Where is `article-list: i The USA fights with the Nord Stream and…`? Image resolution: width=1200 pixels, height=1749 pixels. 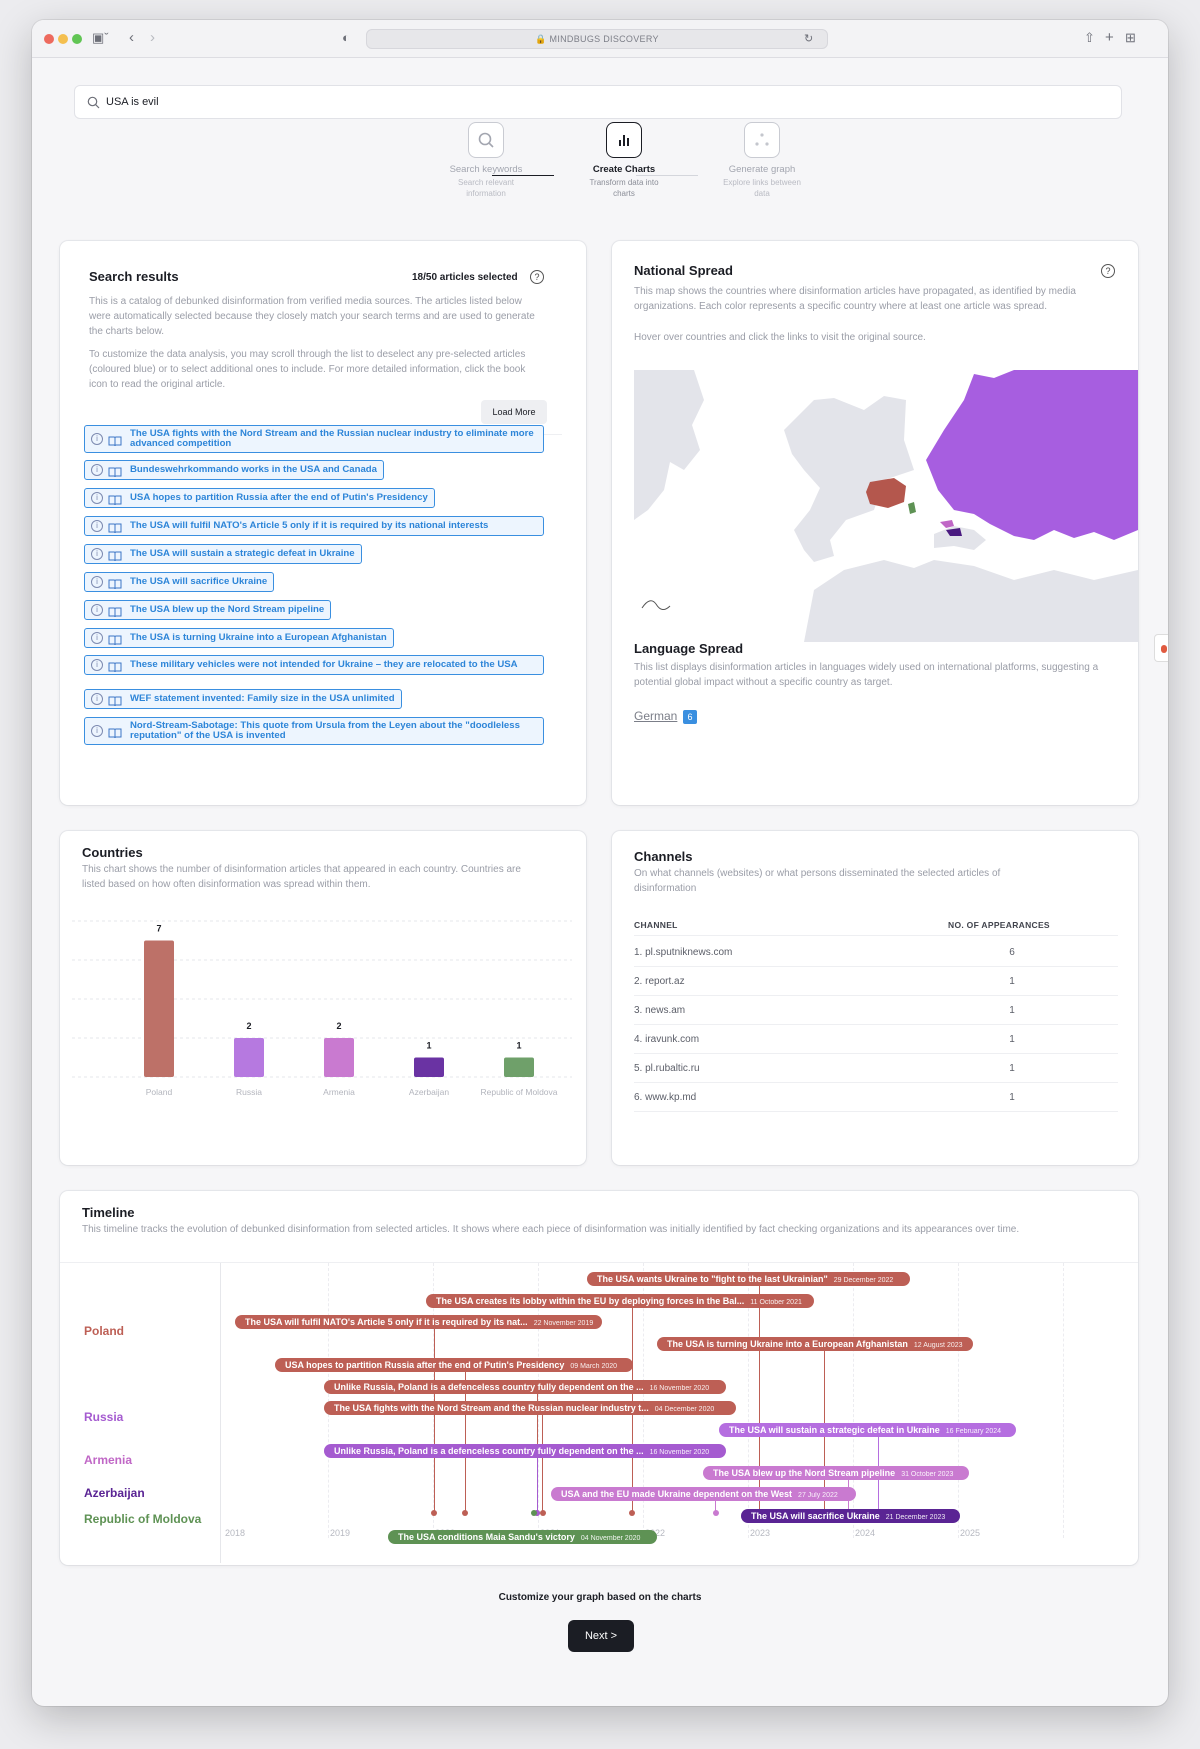 article-list: i The USA fights with the Nord Stream and… is located at coordinates (323, 517).